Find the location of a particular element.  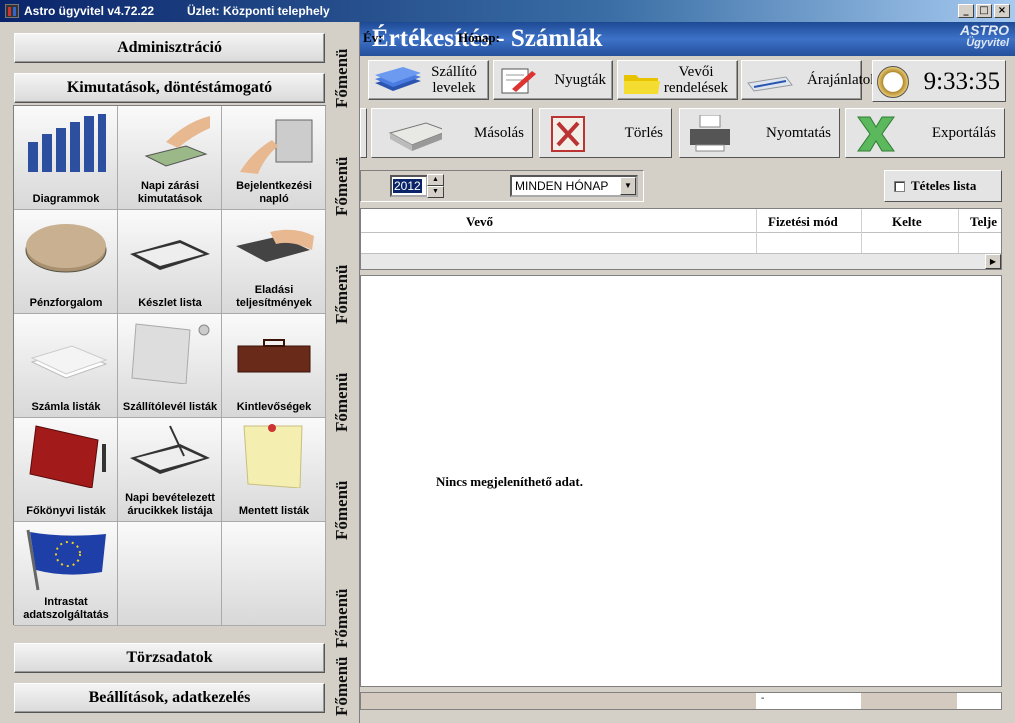

status-cell is located at coordinates (558, 701).